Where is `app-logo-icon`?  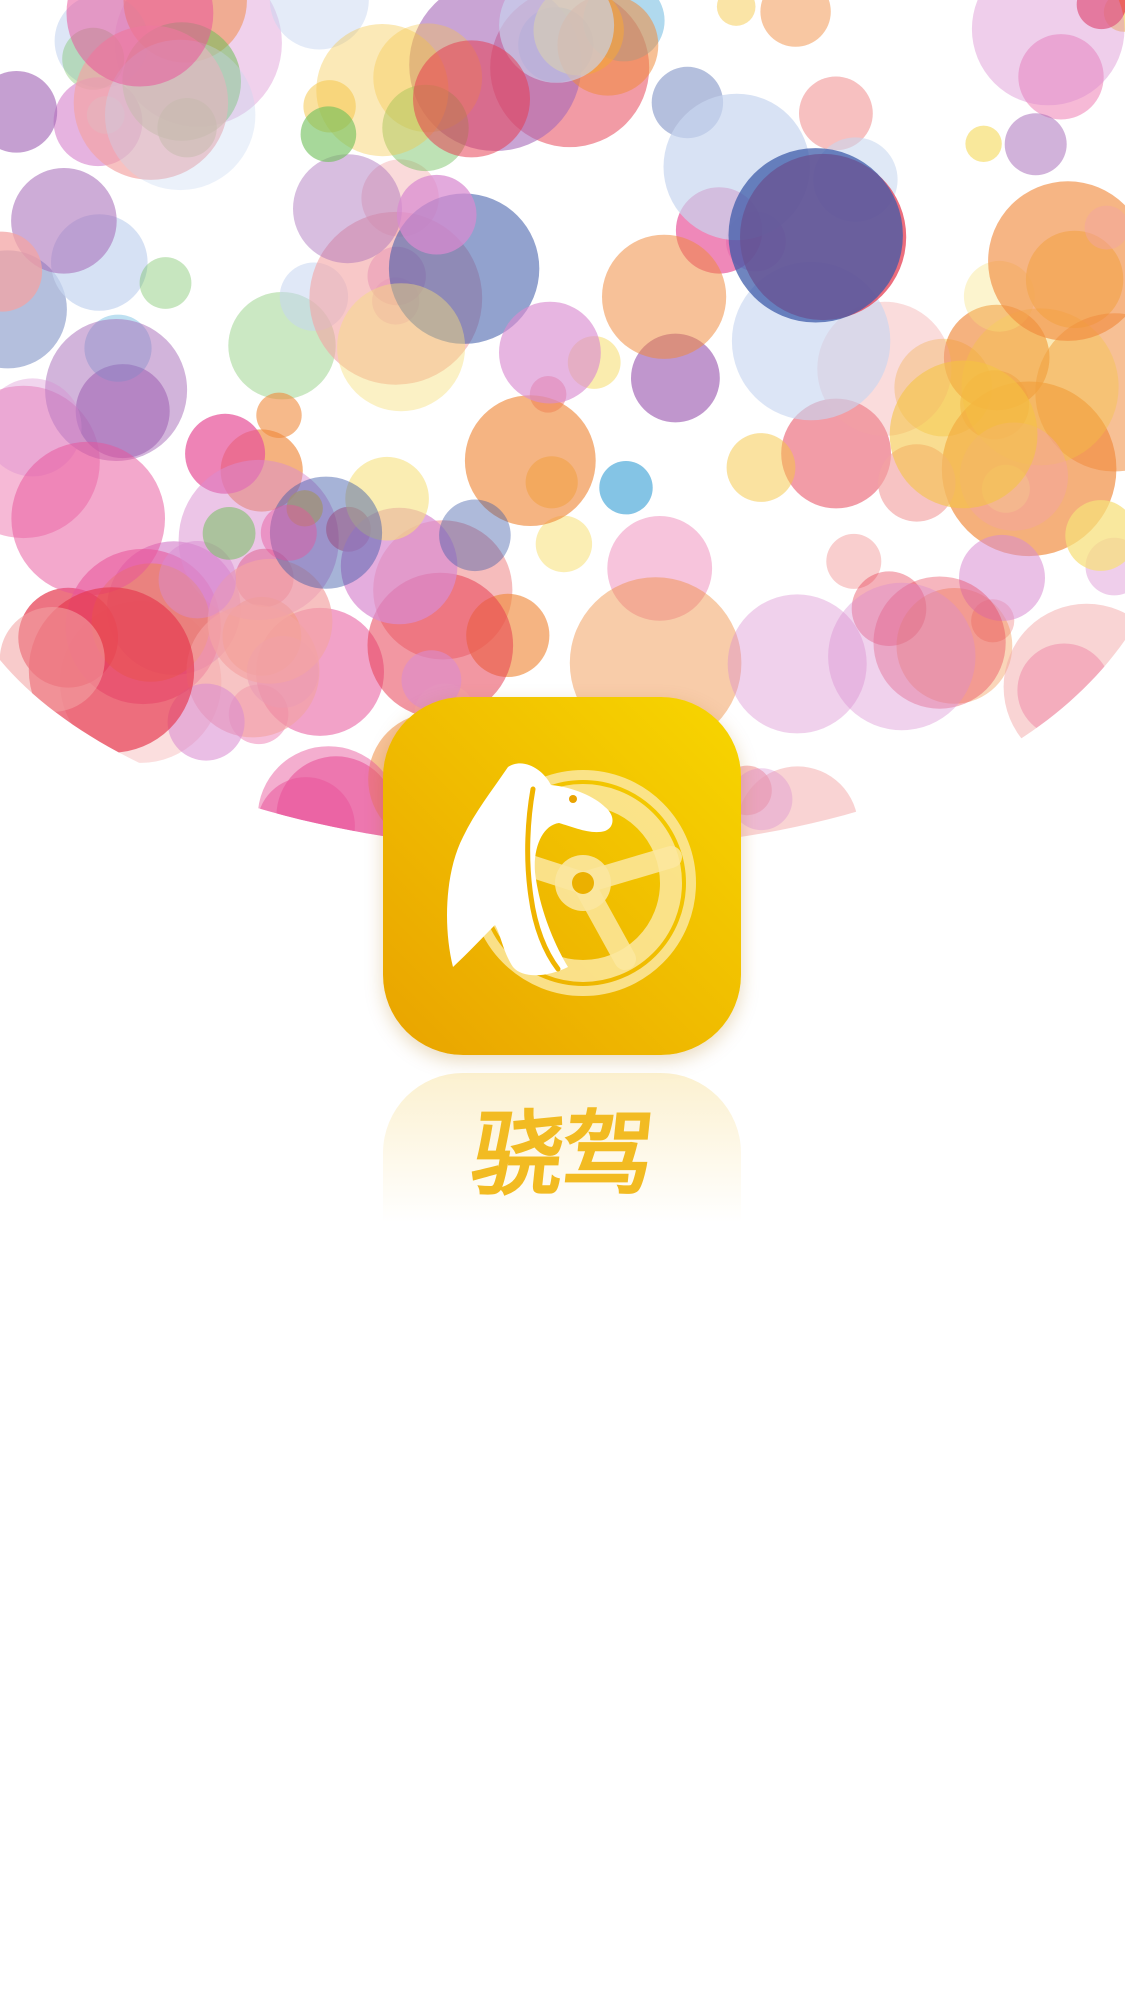 app-logo-icon is located at coordinates (562, 876).